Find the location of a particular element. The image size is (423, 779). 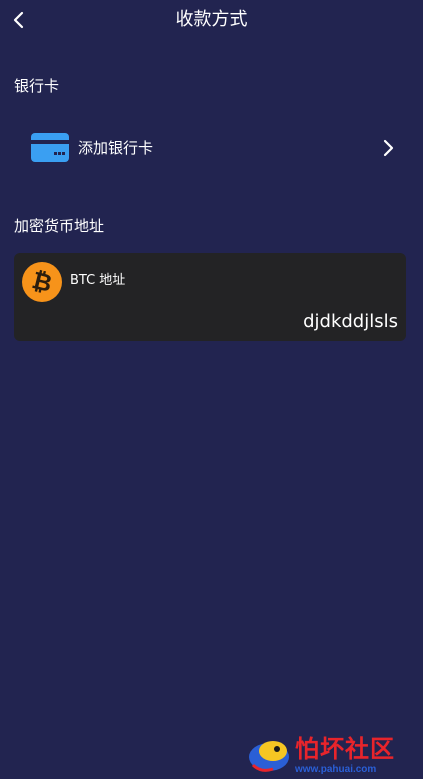

add-bank-card-label: 添加银行卡 is located at coordinates (116, 148).